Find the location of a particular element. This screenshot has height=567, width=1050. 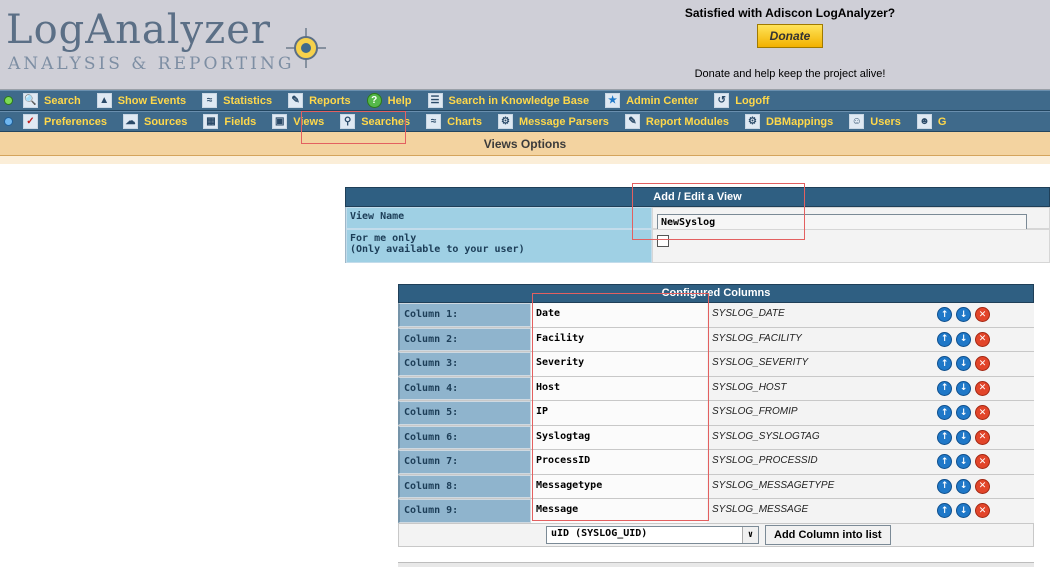

menu-item-admin-center: ★ Admin Center is located at coordinates (653, 100).